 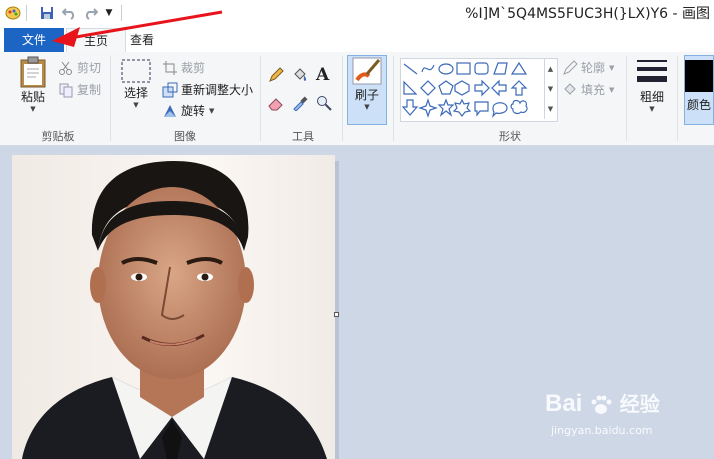 I want to click on paste-button: 粘贴 ▼, so click(x=33, y=84).